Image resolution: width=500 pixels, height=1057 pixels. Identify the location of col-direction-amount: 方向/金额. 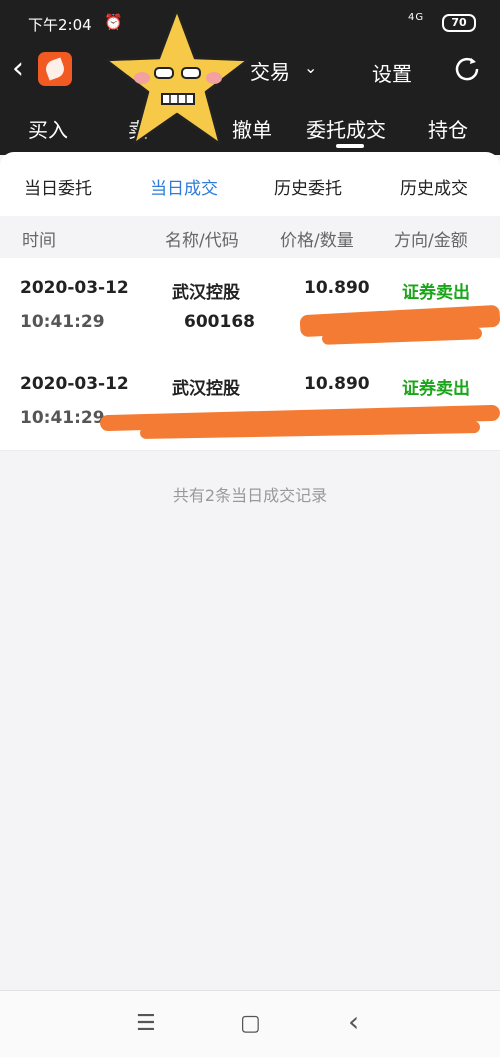
(431, 241).